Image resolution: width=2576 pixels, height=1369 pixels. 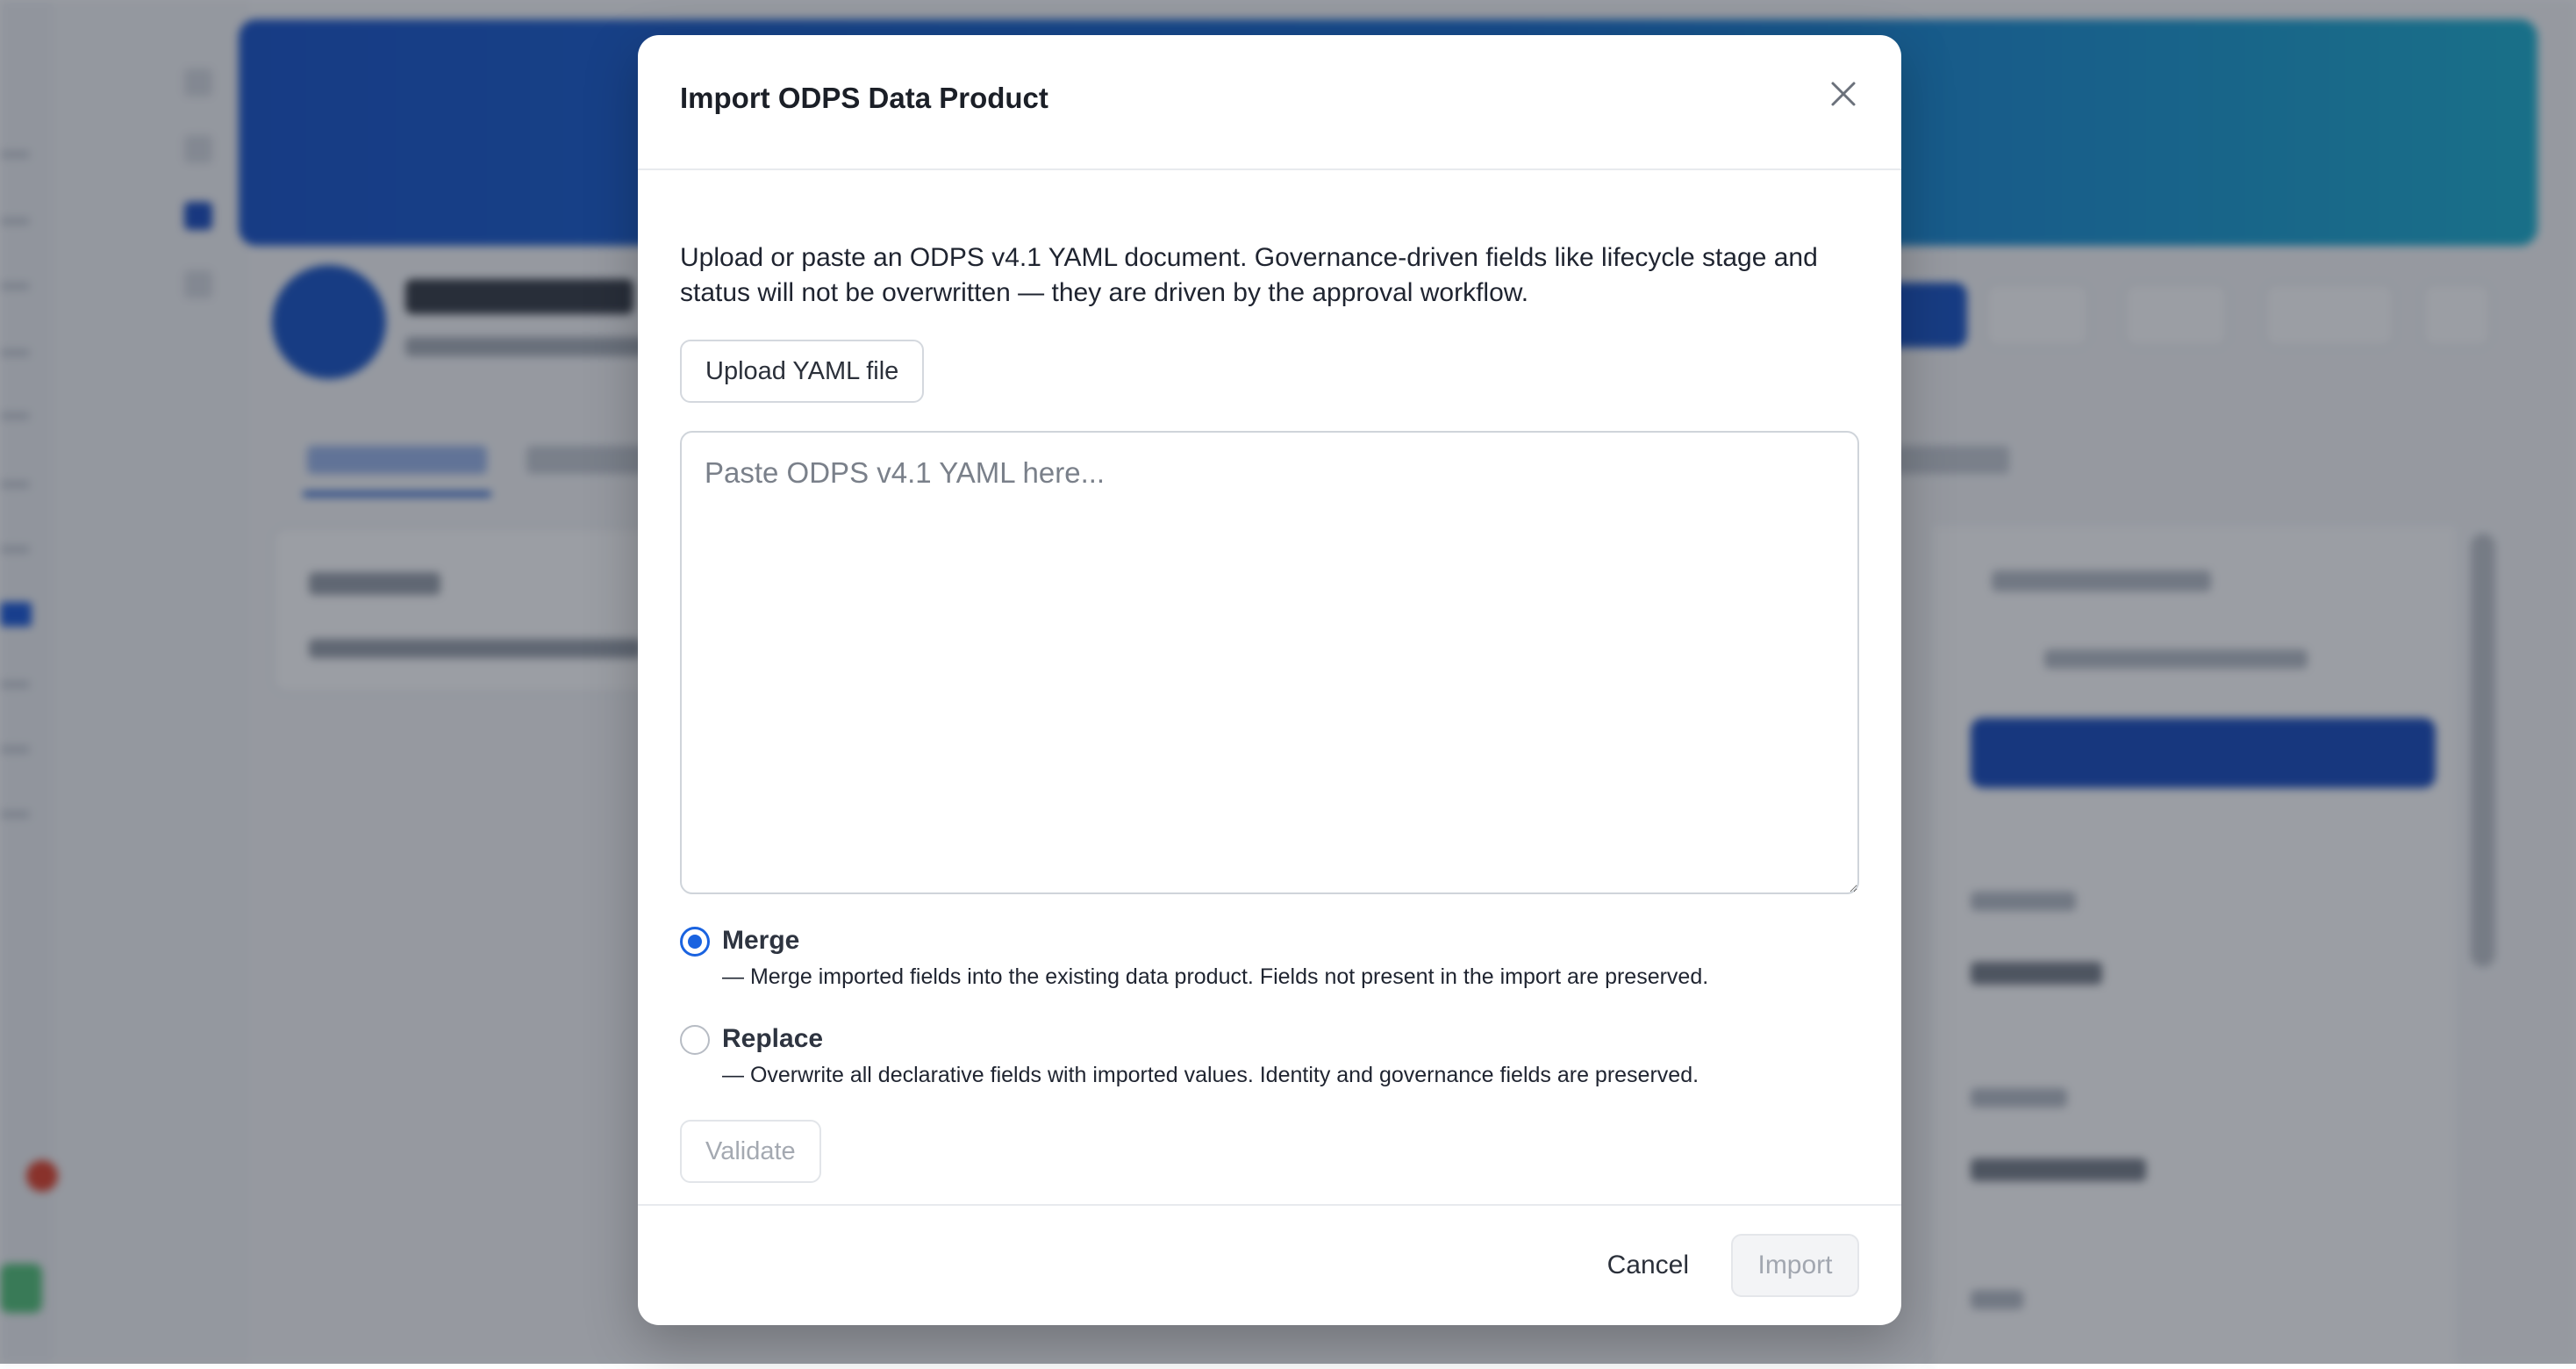 I want to click on replace-radio, so click(x=695, y=1040).